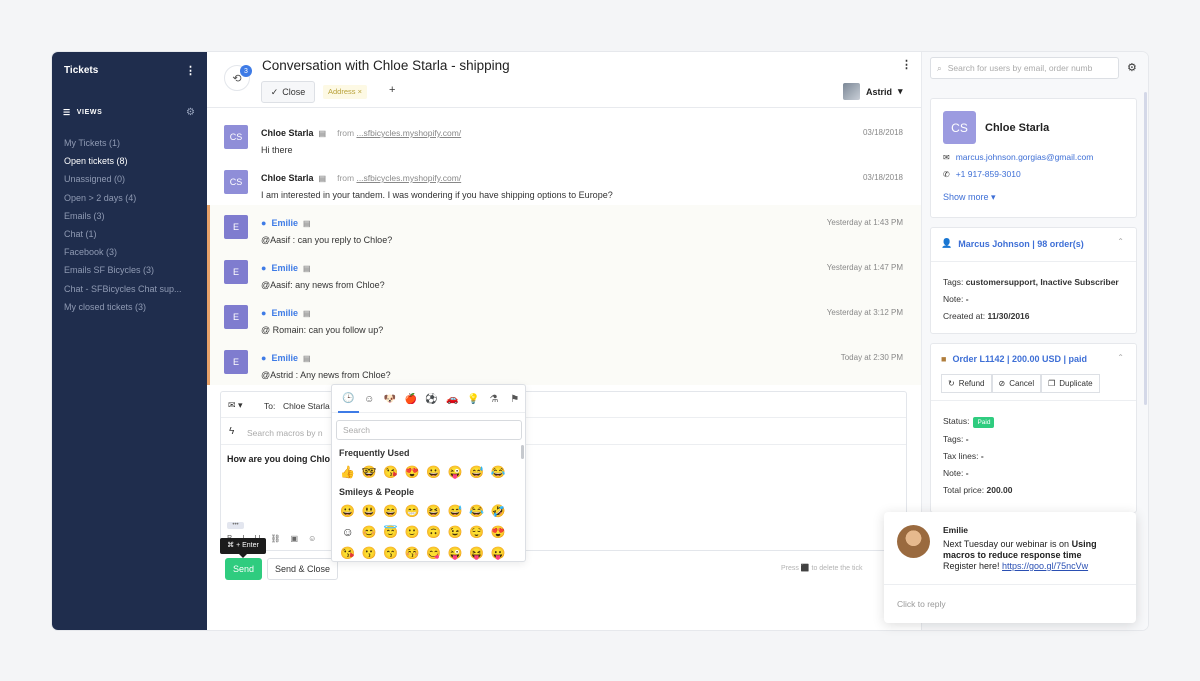  What do you see at coordinates (370, 471) in the screenshot?
I see `emoji: 🤓` at bounding box center [370, 471].